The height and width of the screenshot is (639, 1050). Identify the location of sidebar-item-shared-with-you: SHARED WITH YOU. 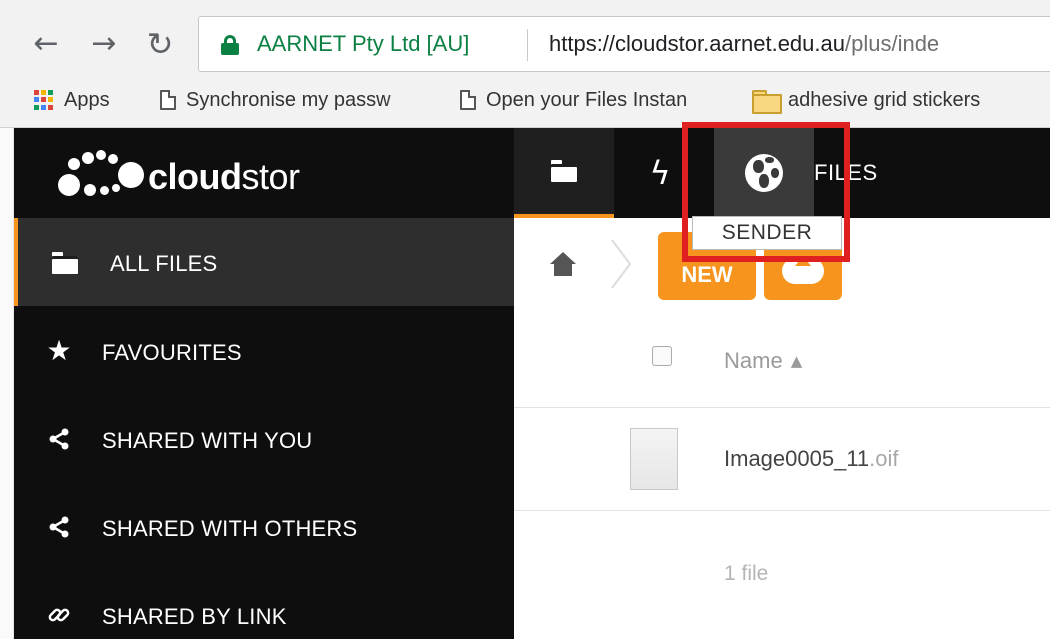
(264, 439).